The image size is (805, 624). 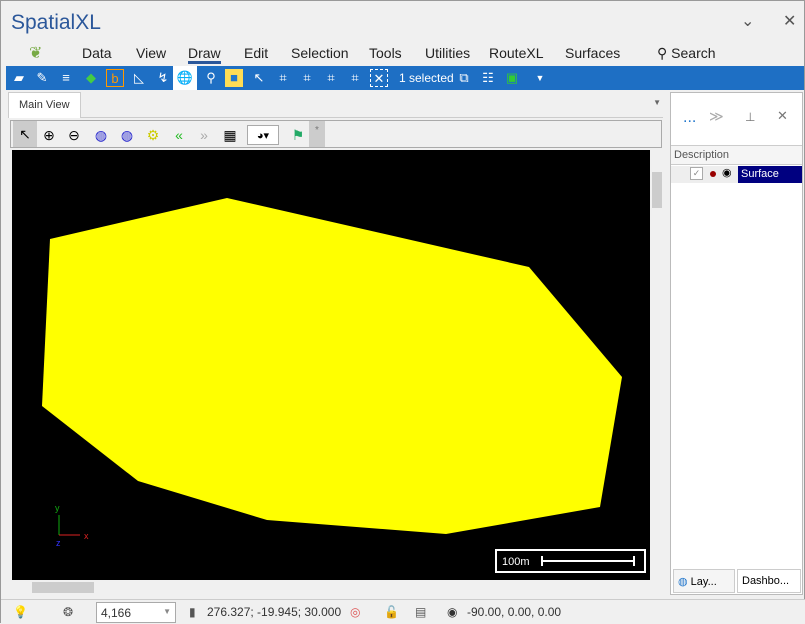 I want to click on menu-routexl: RouteXL, so click(x=516, y=53).